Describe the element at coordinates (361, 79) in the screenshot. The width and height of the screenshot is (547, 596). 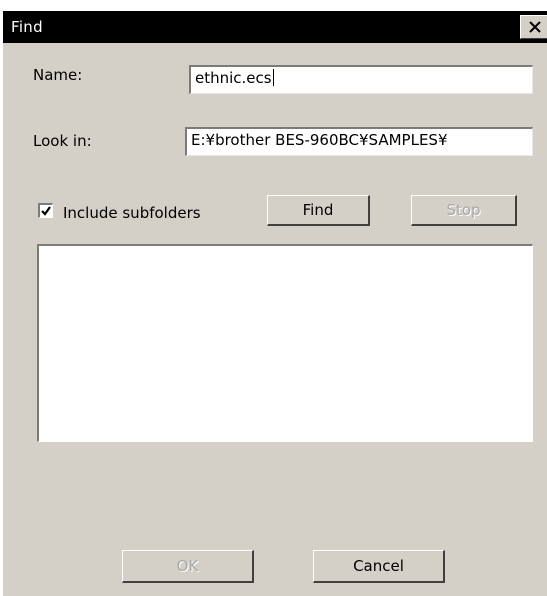
I see `name-field: ethnic.ecs` at that location.